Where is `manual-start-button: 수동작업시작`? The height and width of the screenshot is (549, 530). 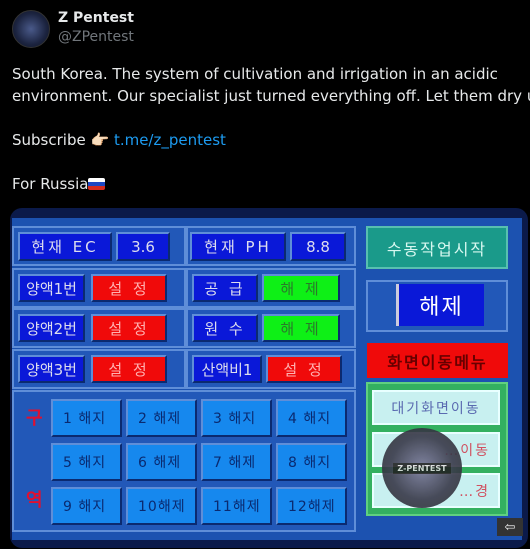 manual-start-button: 수동작업시작 is located at coordinates (437, 247).